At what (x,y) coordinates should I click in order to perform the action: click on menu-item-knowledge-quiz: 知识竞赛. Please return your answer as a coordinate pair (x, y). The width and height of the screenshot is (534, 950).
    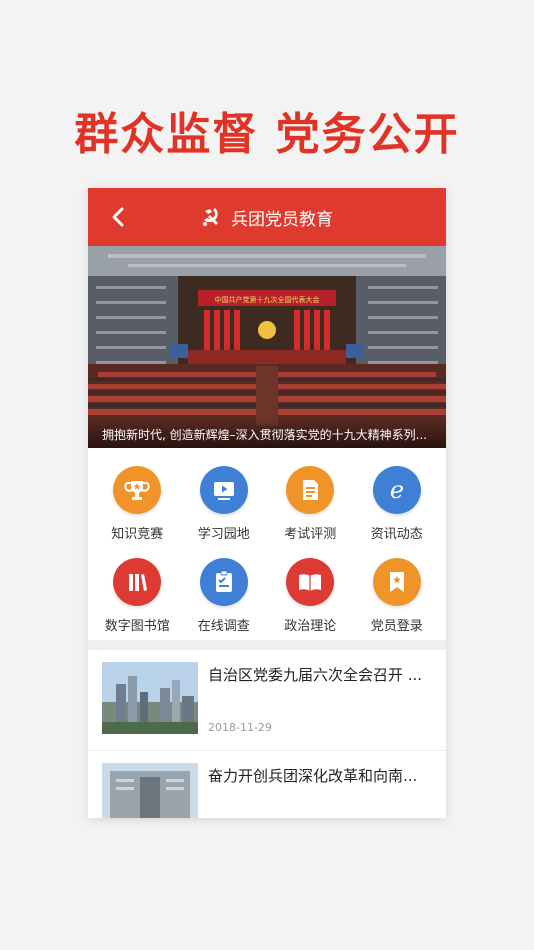
    Looking at the image, I should click on (137, 507).